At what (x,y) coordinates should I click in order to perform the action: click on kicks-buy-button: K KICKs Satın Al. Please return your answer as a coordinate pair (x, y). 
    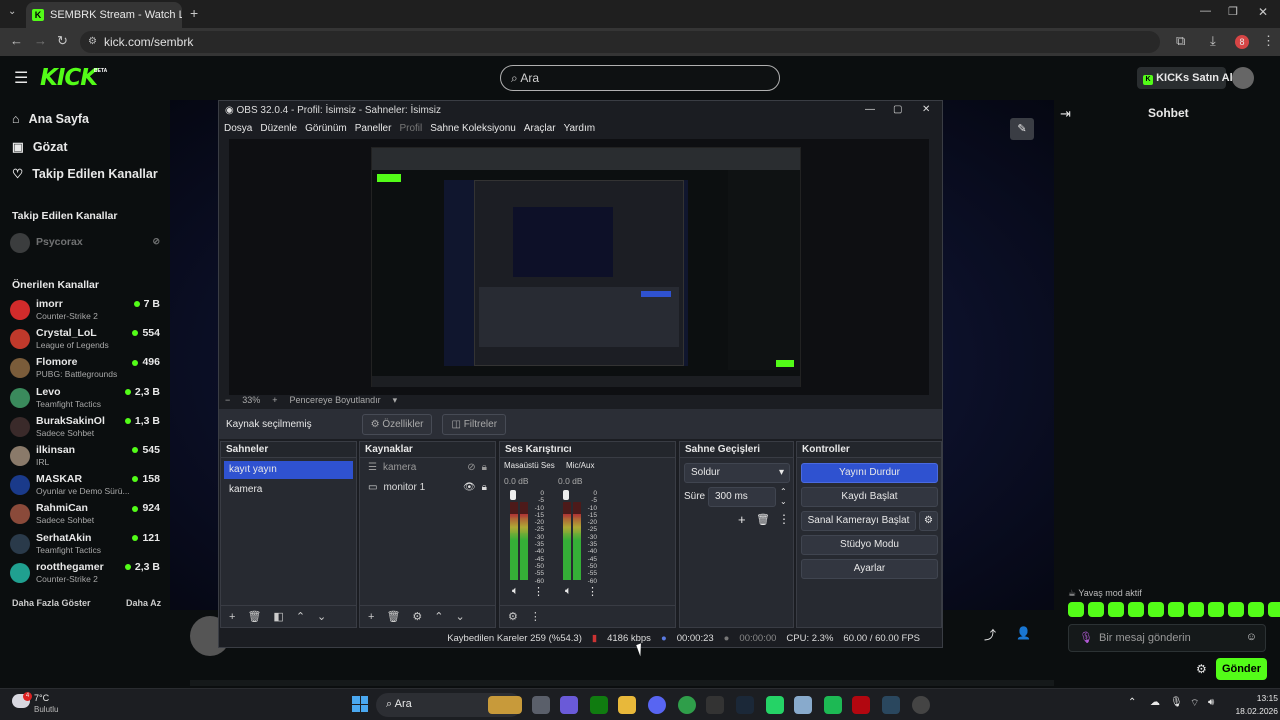
    Looking at the image, I should click on (1185, 78).